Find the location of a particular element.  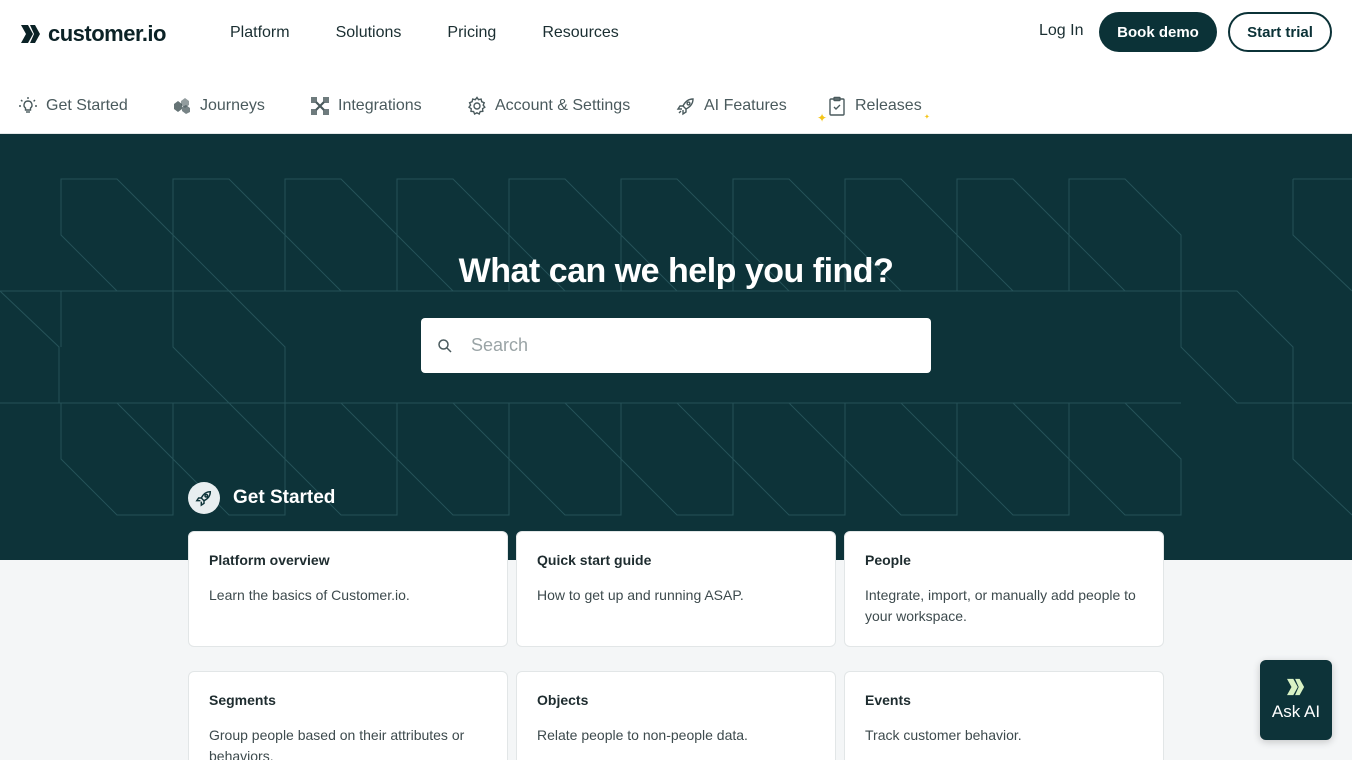

clipboard-check-icon is located at coordinates (837, 106).